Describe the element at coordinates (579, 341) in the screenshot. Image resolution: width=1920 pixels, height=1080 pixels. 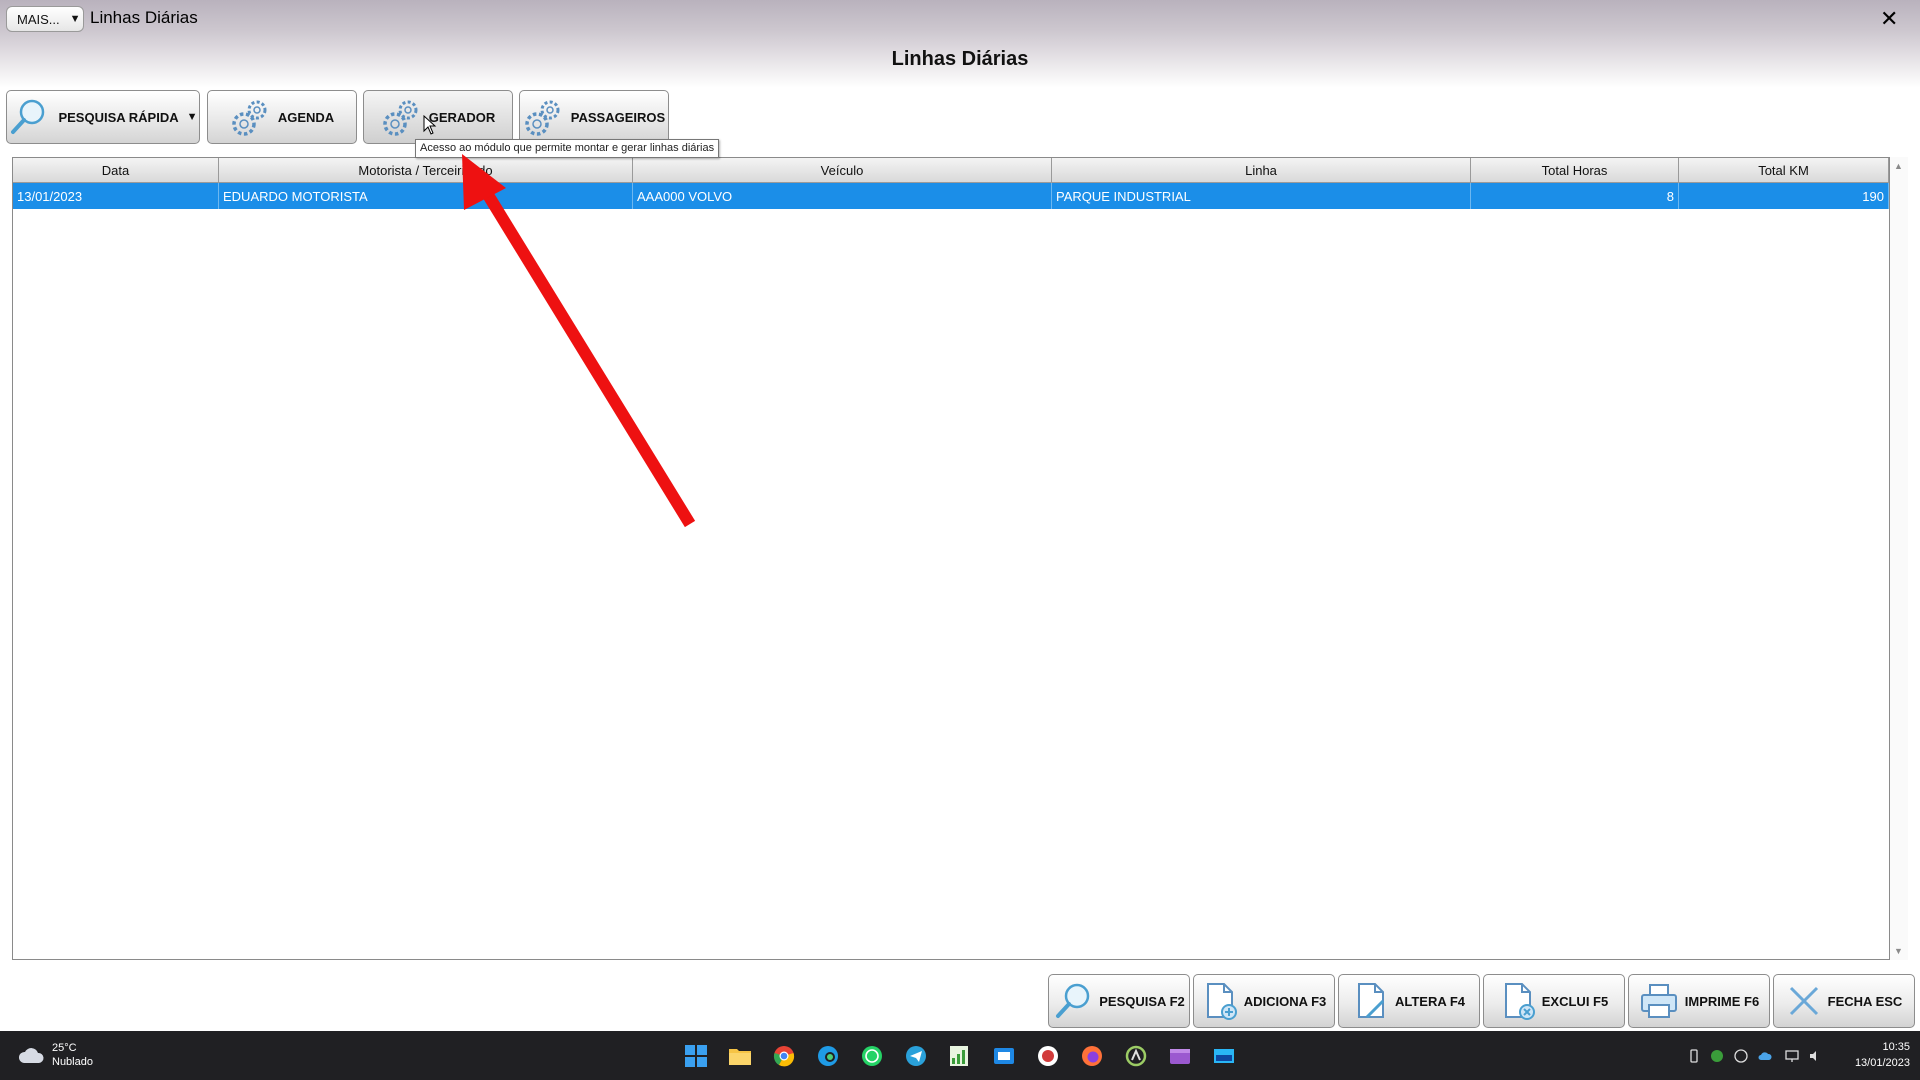
I see `annotation-arrow-icon` at that location.